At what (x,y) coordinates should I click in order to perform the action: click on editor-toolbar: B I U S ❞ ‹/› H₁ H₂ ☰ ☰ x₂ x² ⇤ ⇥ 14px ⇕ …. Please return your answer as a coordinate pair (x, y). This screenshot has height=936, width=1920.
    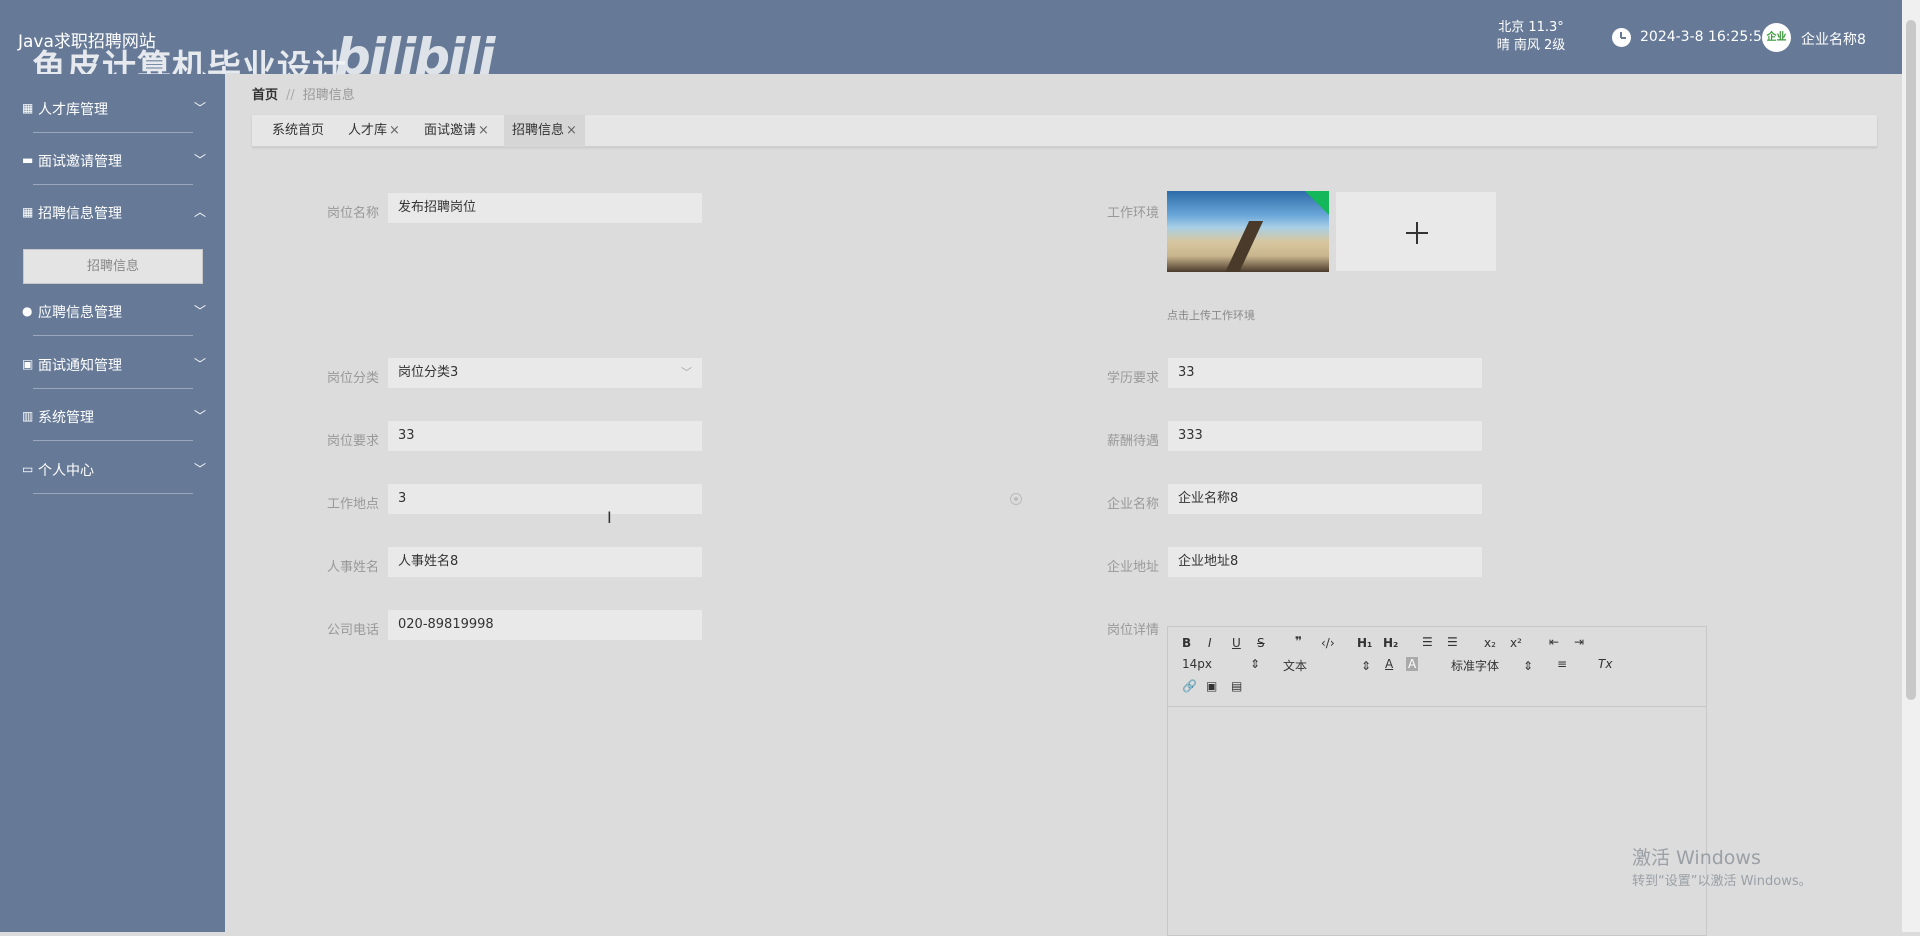
    Looking at the image, I should click on (1437, 667).